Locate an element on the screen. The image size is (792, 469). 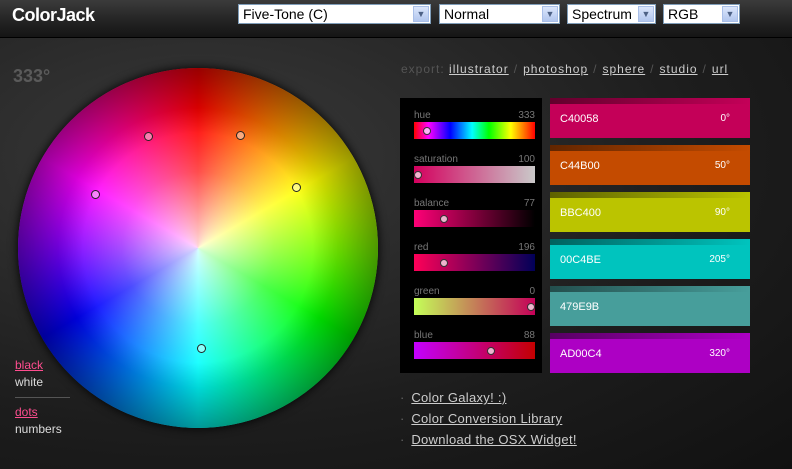
slider-value: 196 is located at coordinates (526, 247).